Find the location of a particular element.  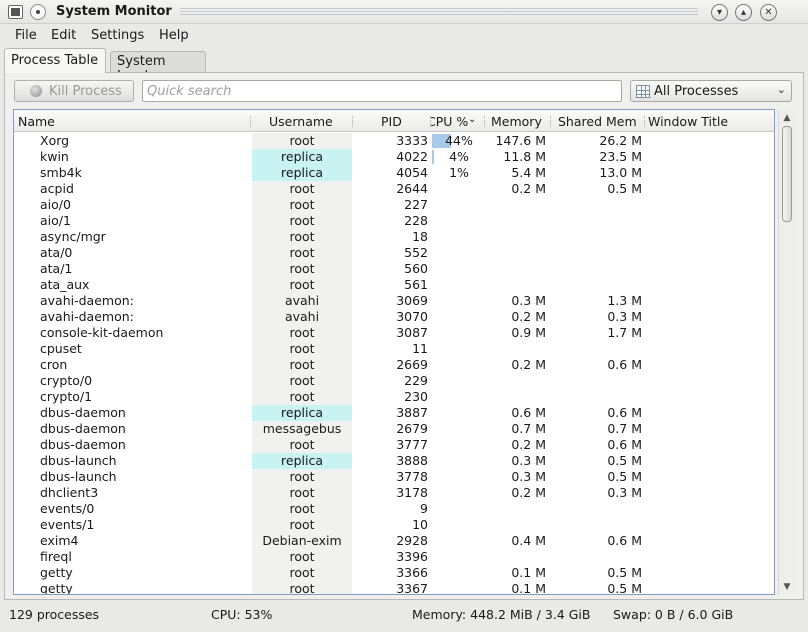

table-row: dbus-daemon root 3777 0.2 M 0.6 M is located at coordinates (394, 445).